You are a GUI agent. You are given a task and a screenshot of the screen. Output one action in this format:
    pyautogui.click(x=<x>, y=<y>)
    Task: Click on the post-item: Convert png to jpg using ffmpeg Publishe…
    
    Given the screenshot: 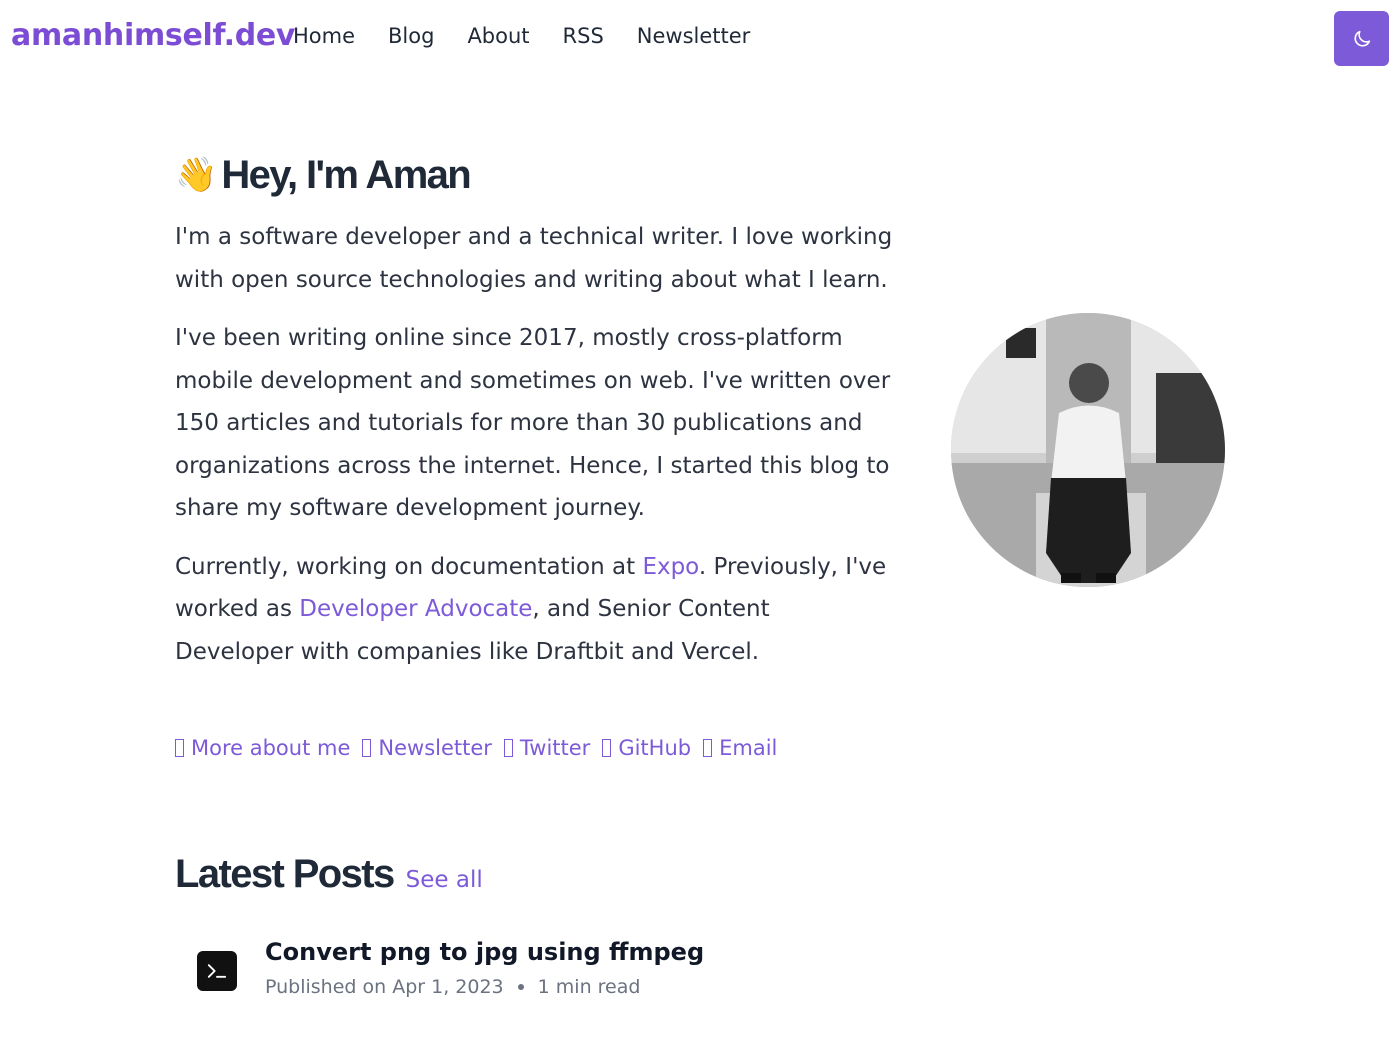 What is the action you would take?
    pyautogui.click(x=450, y=968)
    